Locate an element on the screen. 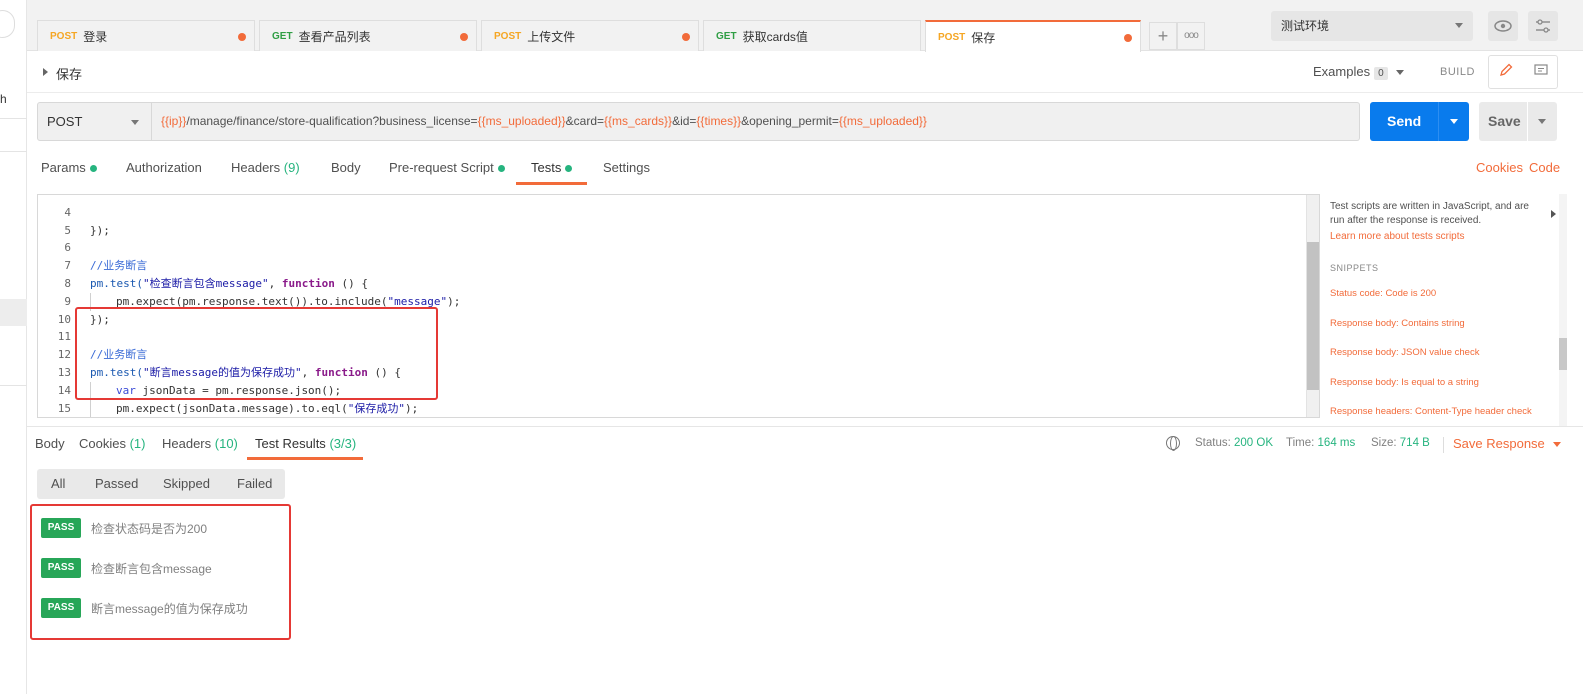  collapse-arrow-icon is located at coordinates (1553, 214).